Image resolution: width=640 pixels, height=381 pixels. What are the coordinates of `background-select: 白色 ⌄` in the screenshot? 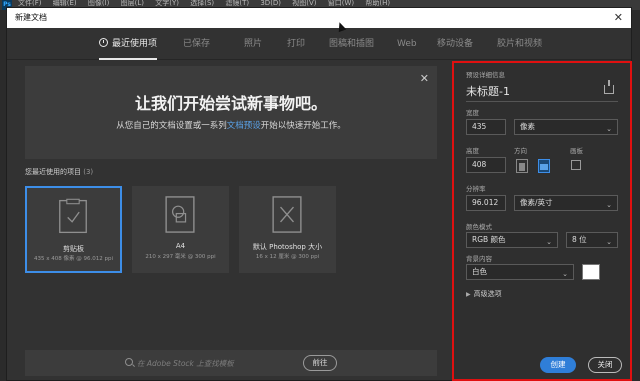 It's located at (520, 272).